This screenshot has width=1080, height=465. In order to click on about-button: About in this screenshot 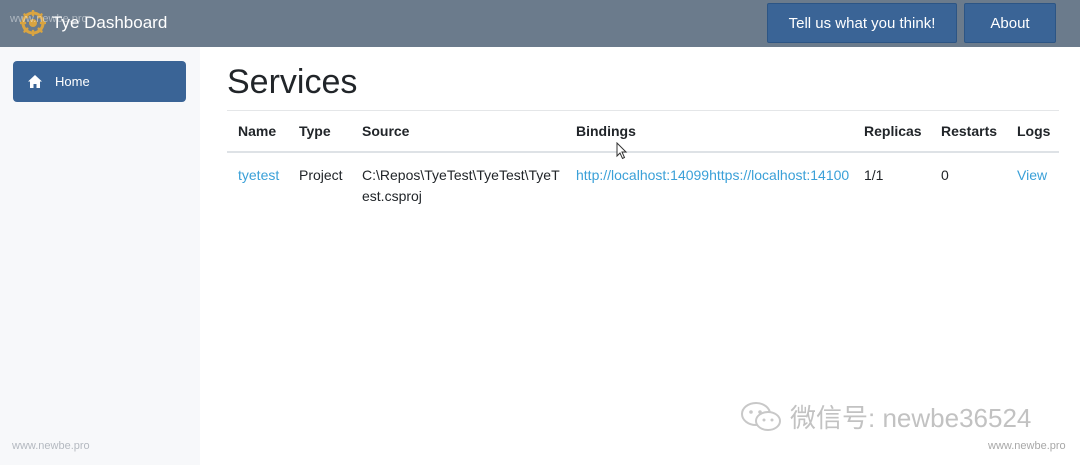, I will do `click(1010, 23)`.